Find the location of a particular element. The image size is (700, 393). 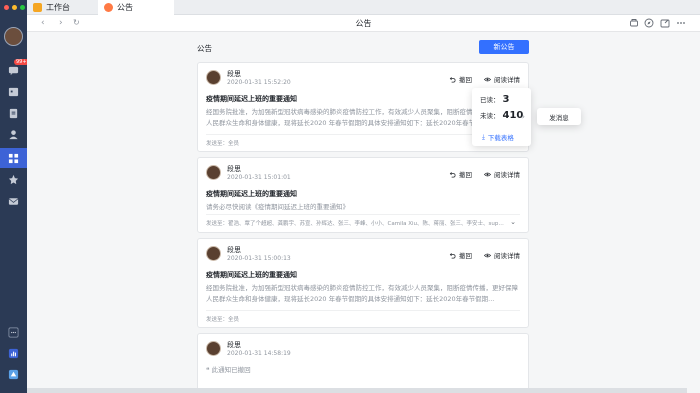

contacts-icon is located at coordinates (13, 134).